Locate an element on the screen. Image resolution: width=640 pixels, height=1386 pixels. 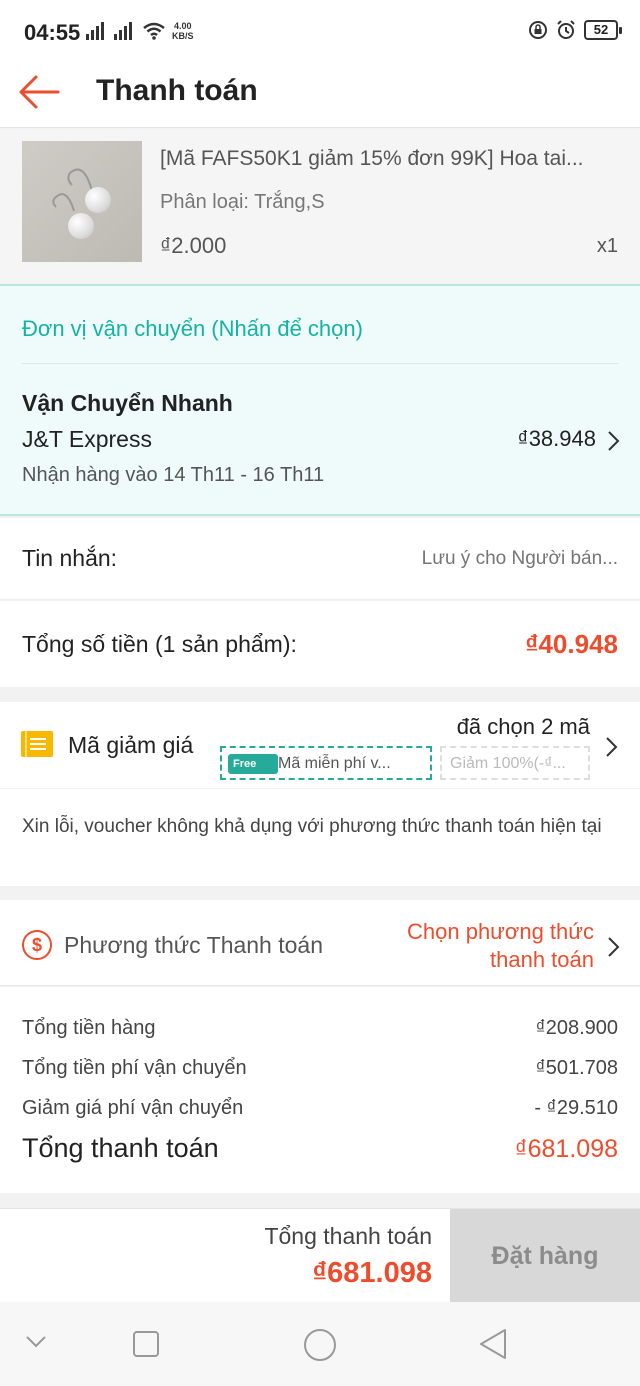
lock-rotation-icon is located at coordinates (538, 30).